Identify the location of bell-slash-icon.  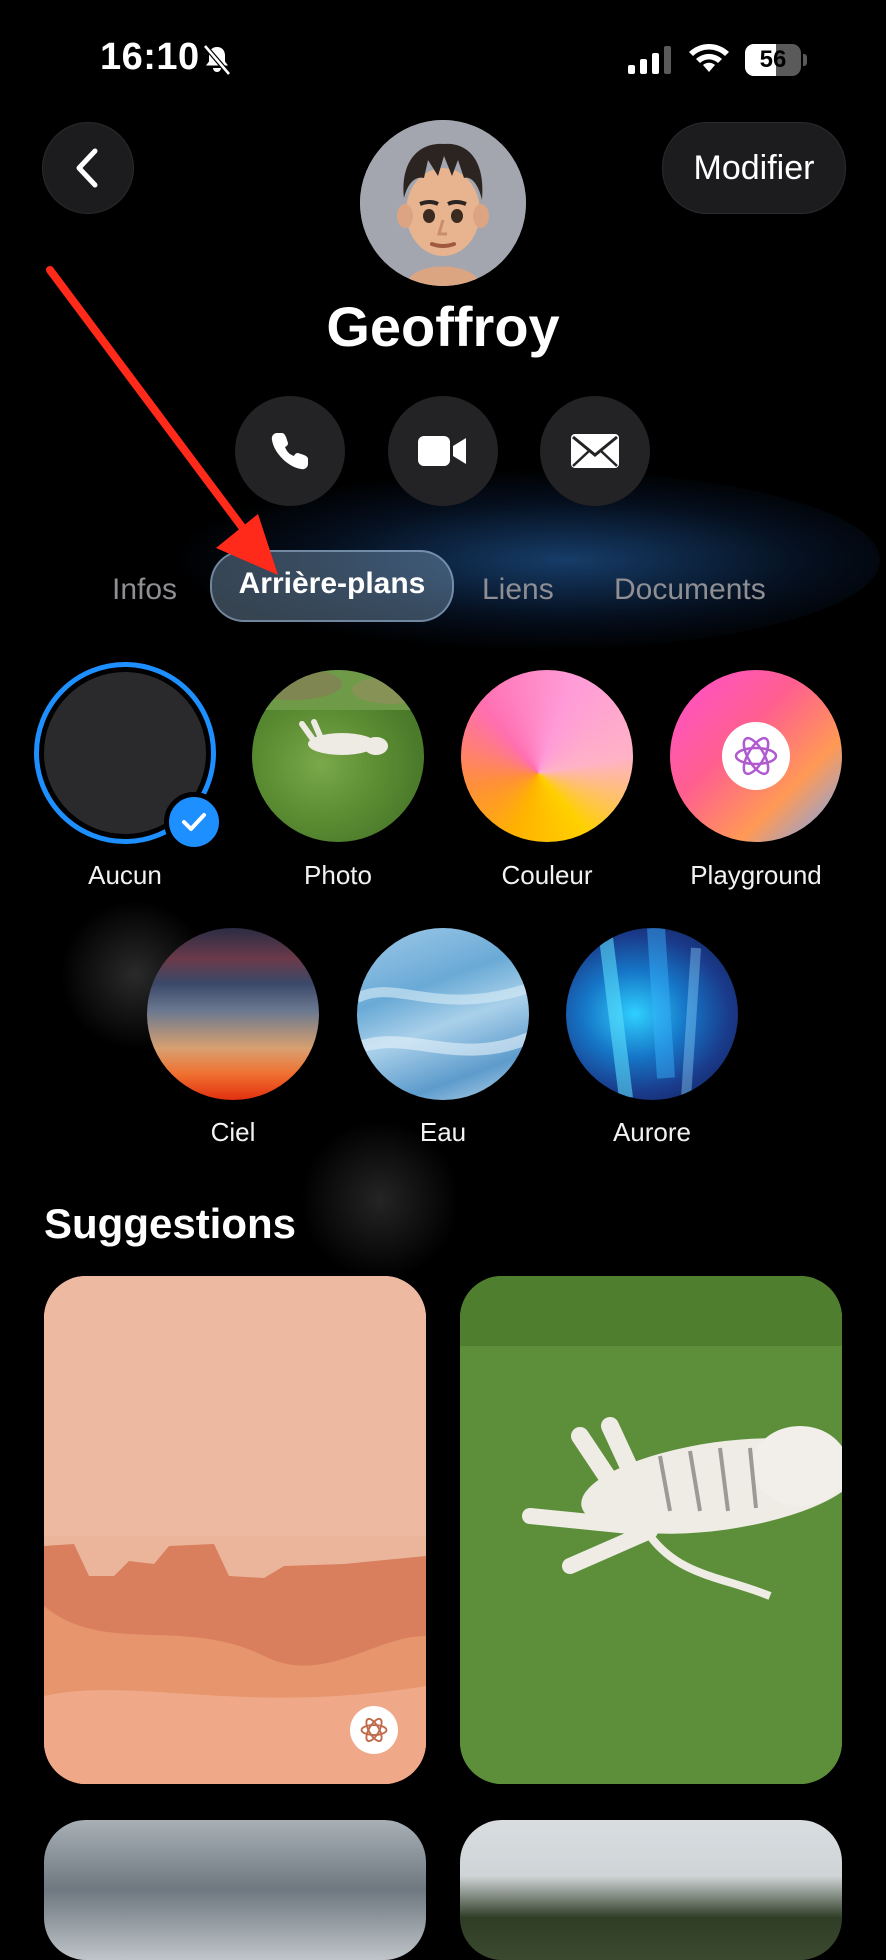
(217, 60).